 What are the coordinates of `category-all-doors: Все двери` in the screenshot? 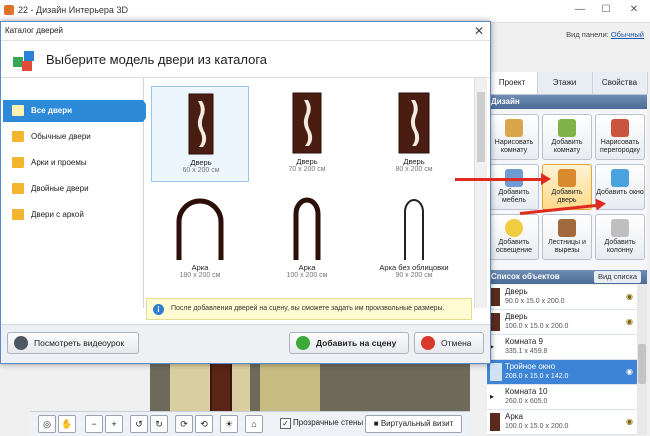 It's located at (73, 111).